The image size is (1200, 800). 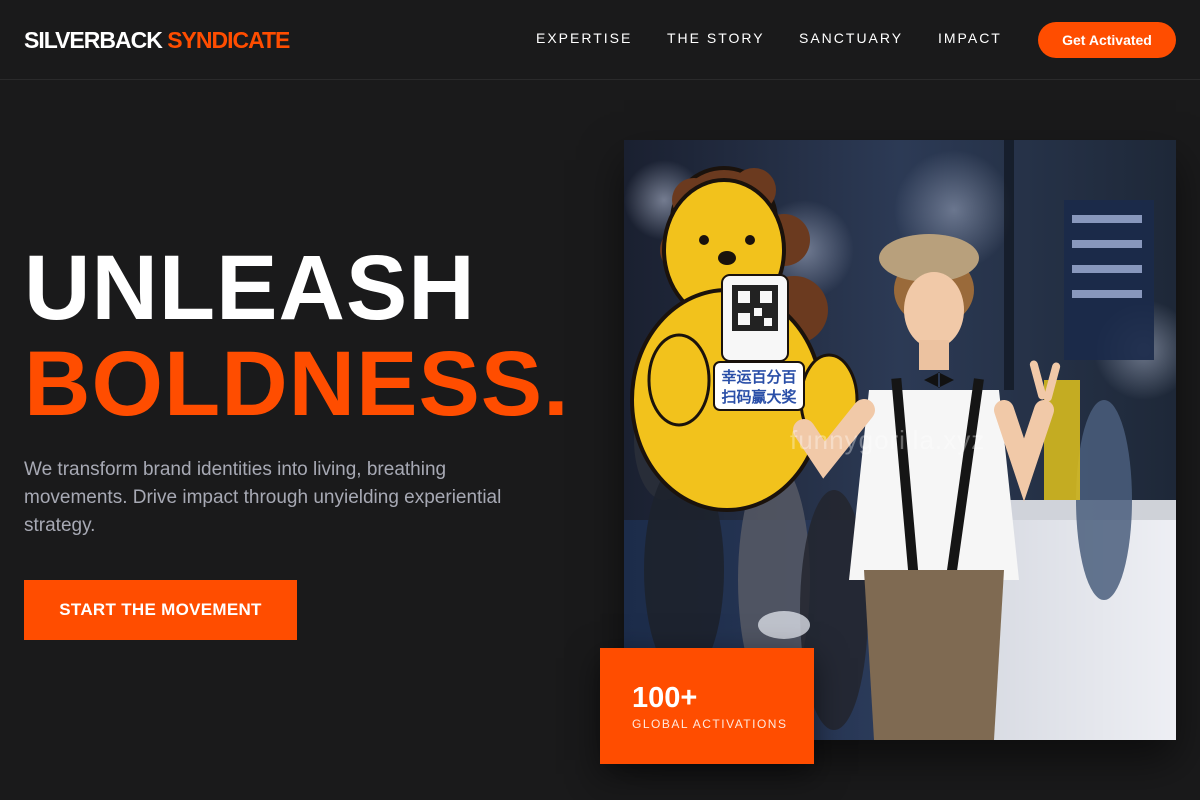 I want to click on stat-value: 100+, so click(x=665, y=698).